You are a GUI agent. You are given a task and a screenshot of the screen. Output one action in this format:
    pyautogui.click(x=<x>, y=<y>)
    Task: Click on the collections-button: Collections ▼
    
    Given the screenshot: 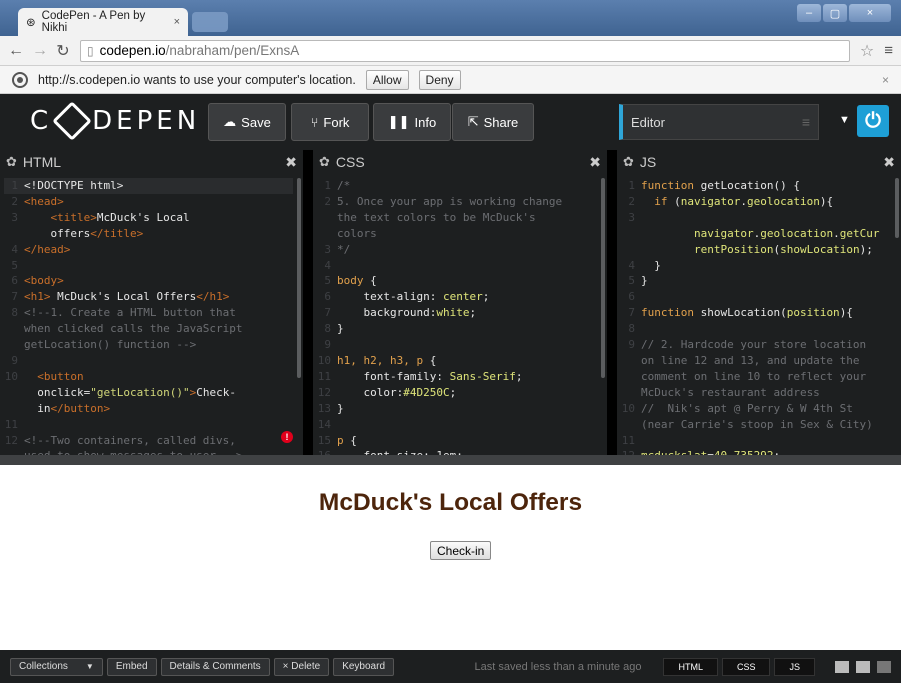 What is the action you would take?
    pyautogui.click(x=56, y=666)
    